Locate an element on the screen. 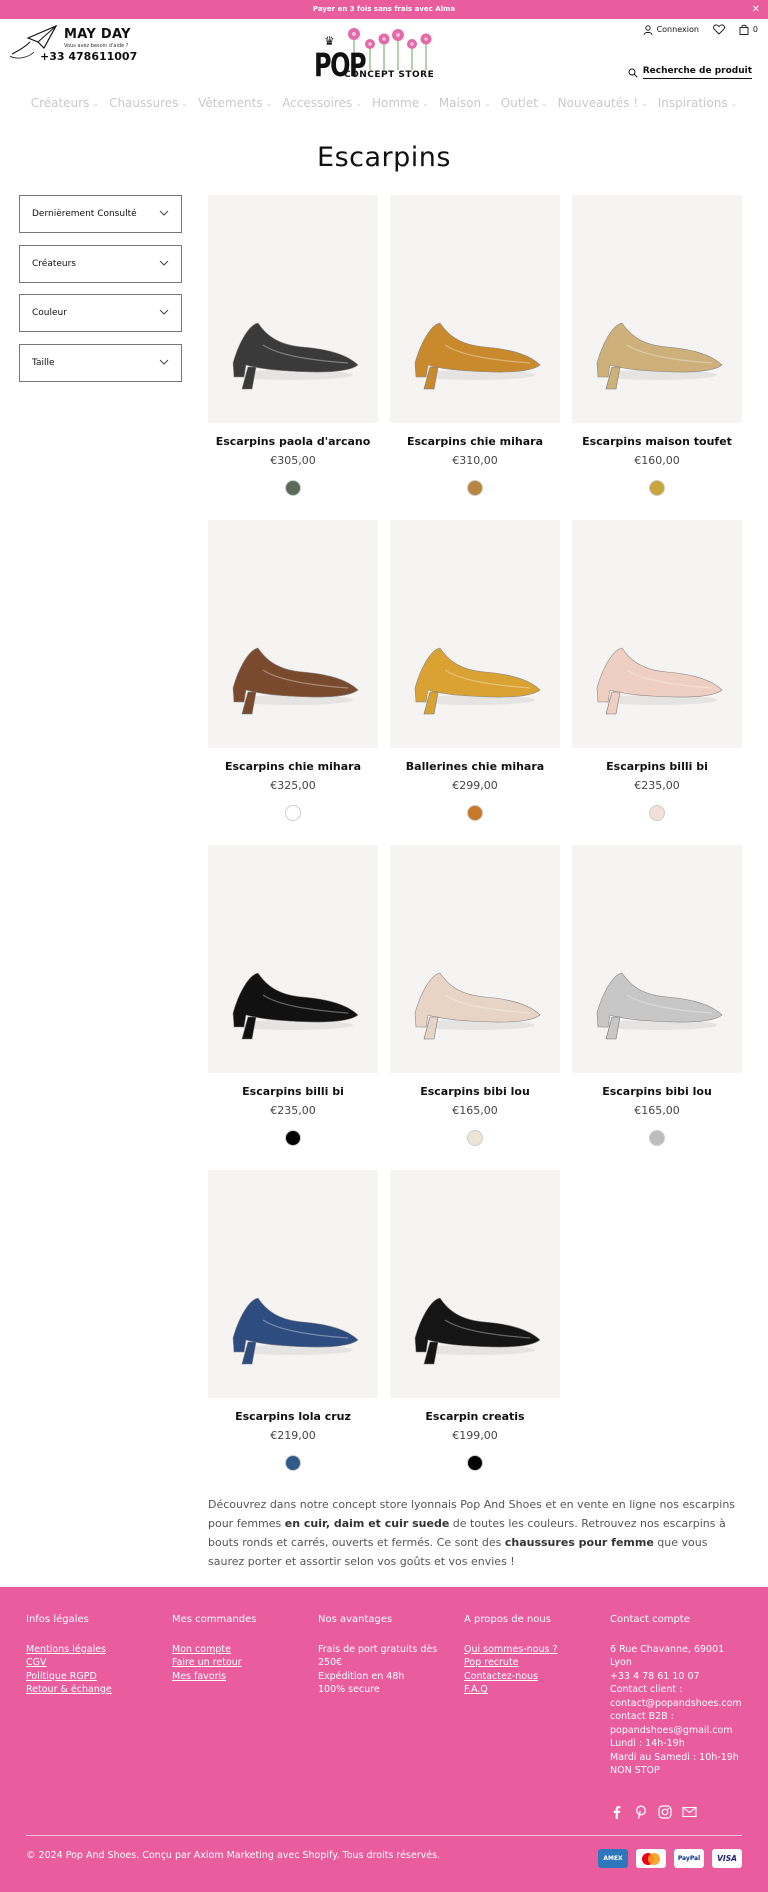  nav-item: Vêtements ⌄ is located at coordinates (235, 103).